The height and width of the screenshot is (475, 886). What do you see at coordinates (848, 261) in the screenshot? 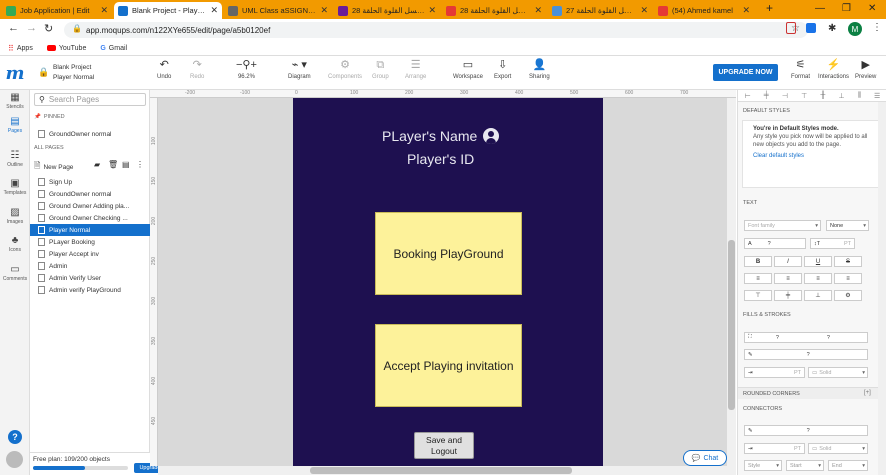
I see `strikethrough-button: S` at bounding box center [848, 261].